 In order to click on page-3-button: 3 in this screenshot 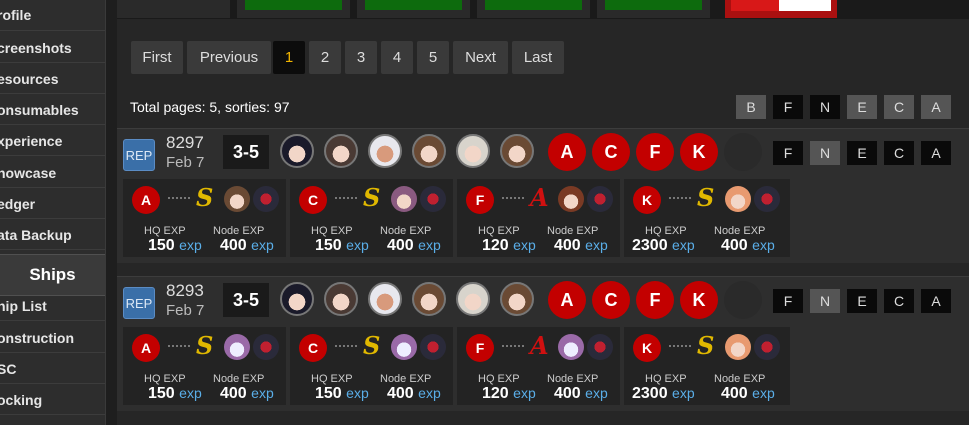, I will do `click(361, 57)`.